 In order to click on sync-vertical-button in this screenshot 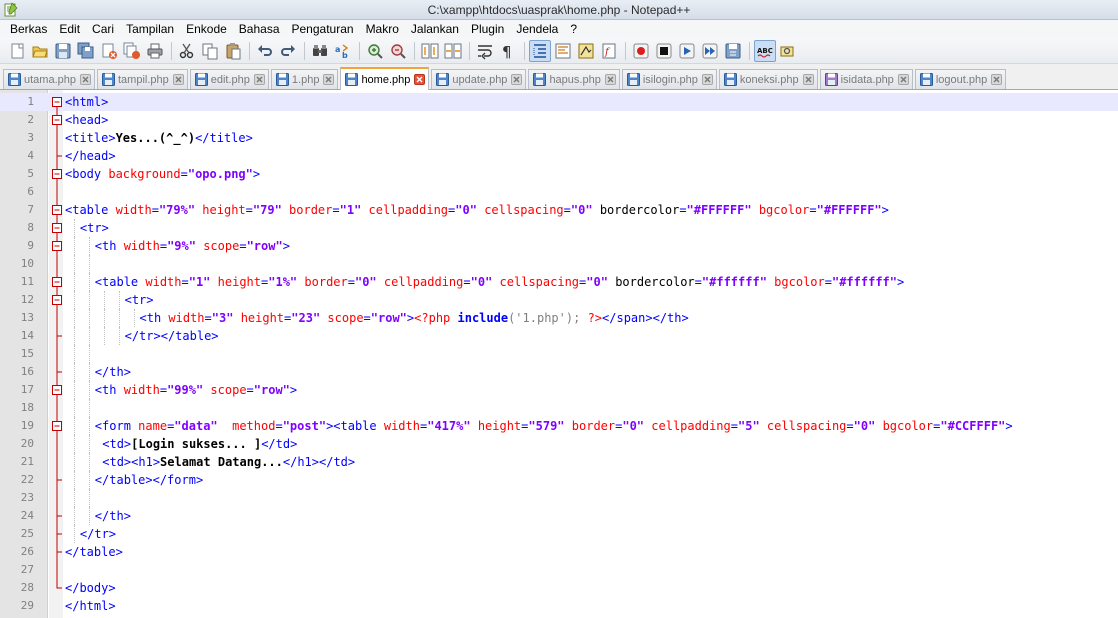, I will do `click(430, 51)`.